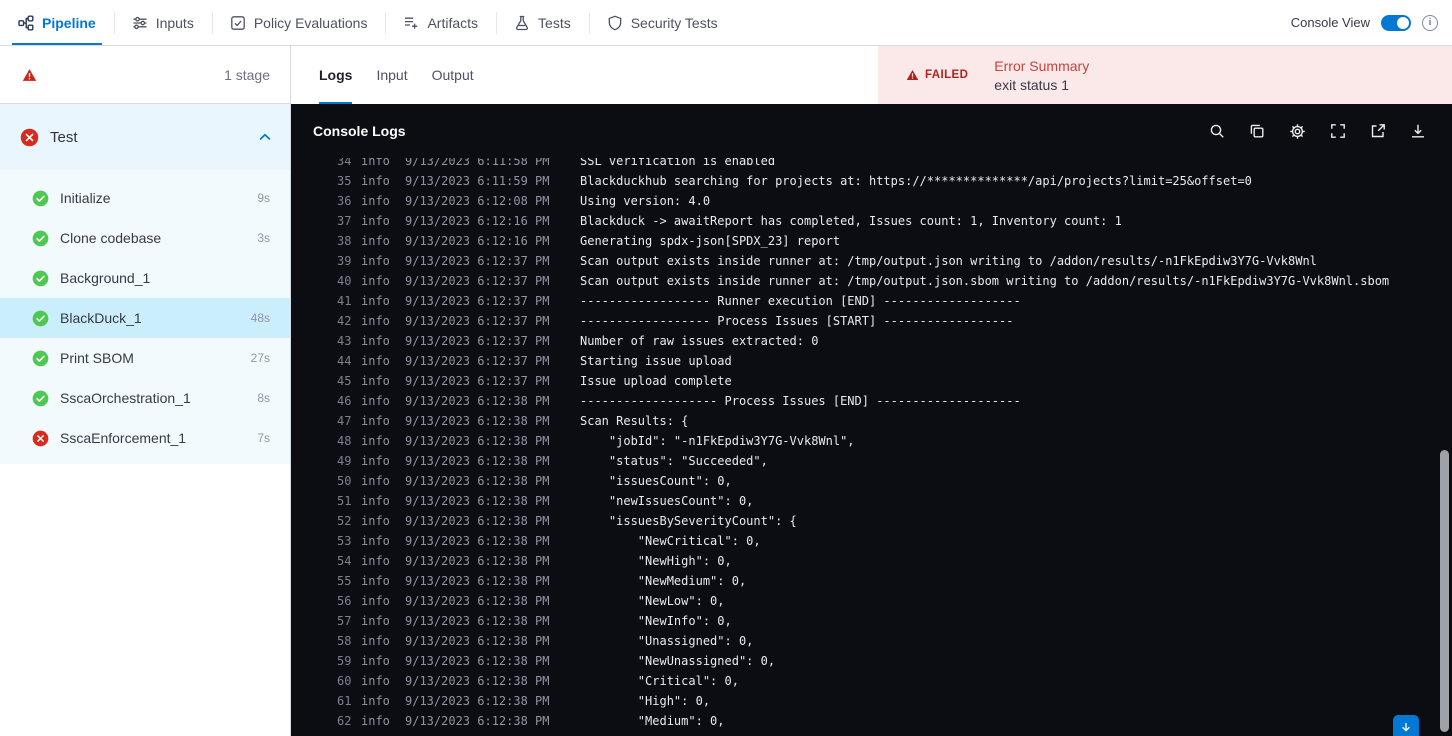 The height and width of the screenshot is (736, 1452). Describe the element at coordinates (659, 681) in the screenshot. I see `log-message: "Critical": 0,` at that location.